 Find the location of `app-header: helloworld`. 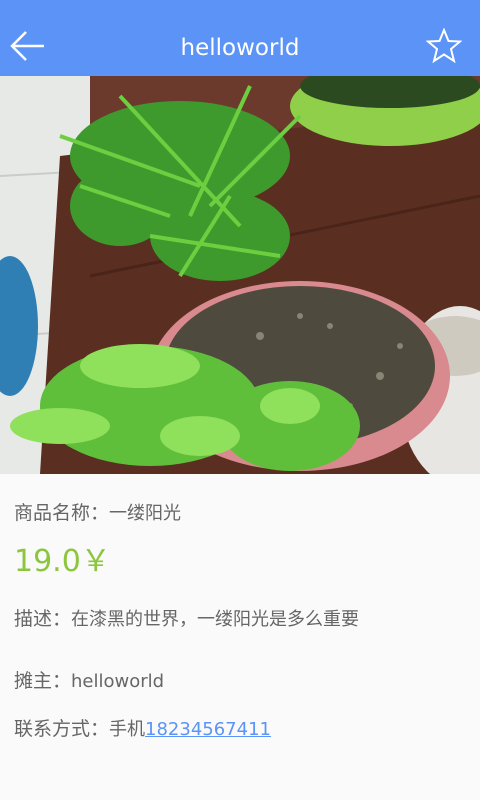

app-header: helloworld is located at coordinates (240, 38).